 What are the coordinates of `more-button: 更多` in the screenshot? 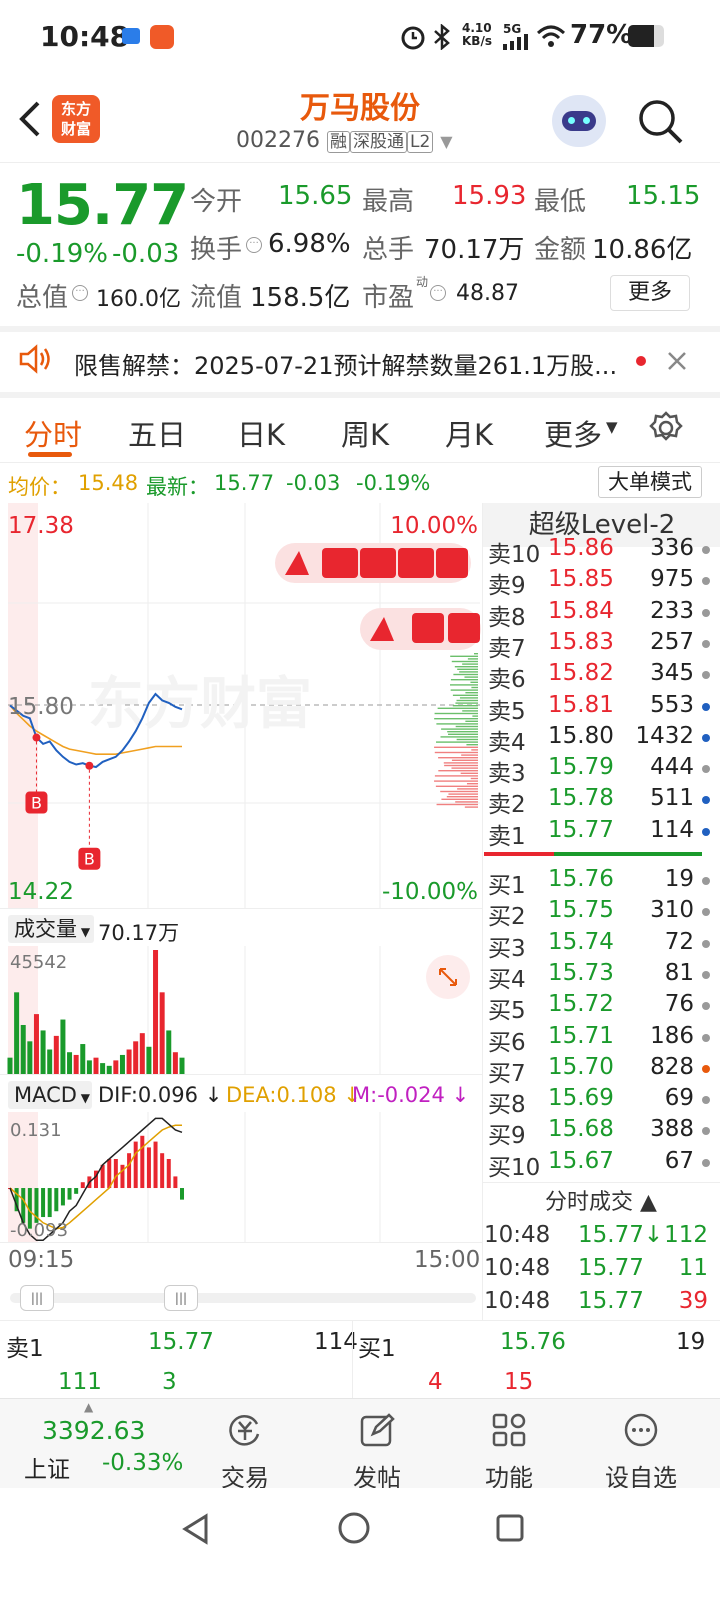 It's located at (650, 293).